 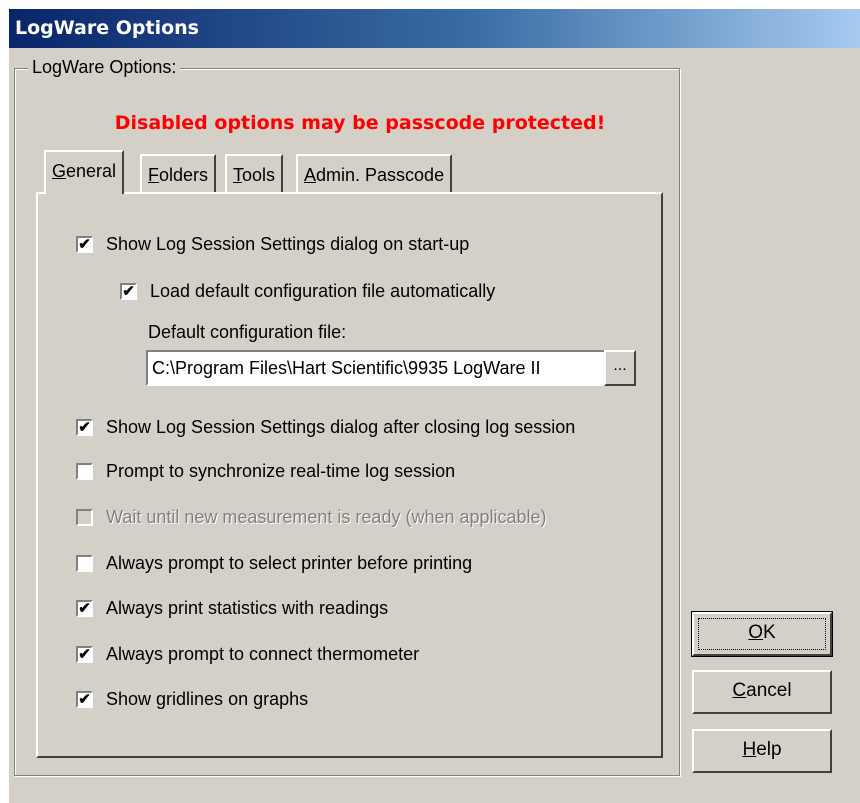 What do you see at coordinates (107, 28) in the screenshot?
I see `window-title: LogWare Options` at bounding box center [107, 28].